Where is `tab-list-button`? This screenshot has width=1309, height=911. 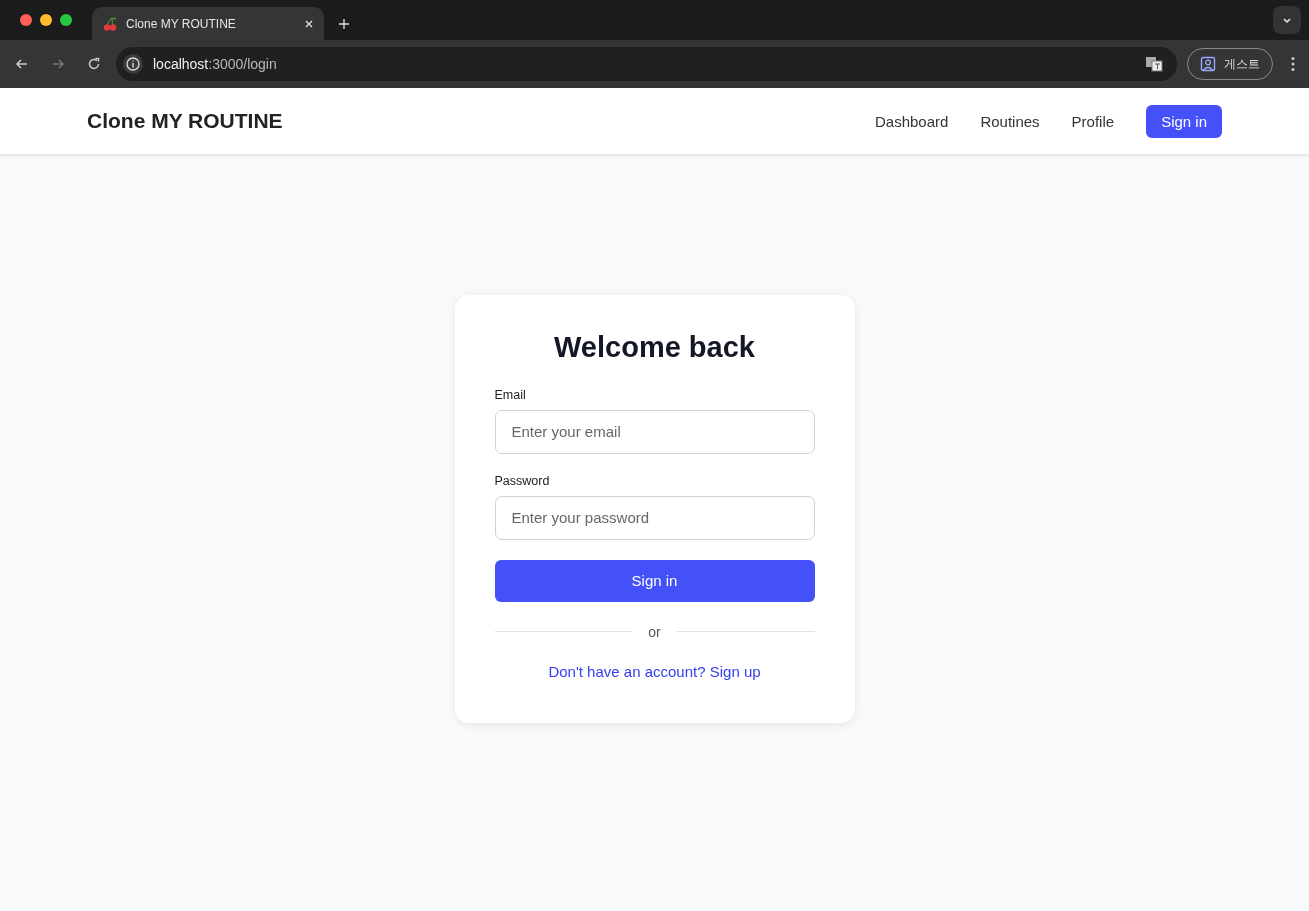 tab-list-button is located at coordinates (1287, 20).